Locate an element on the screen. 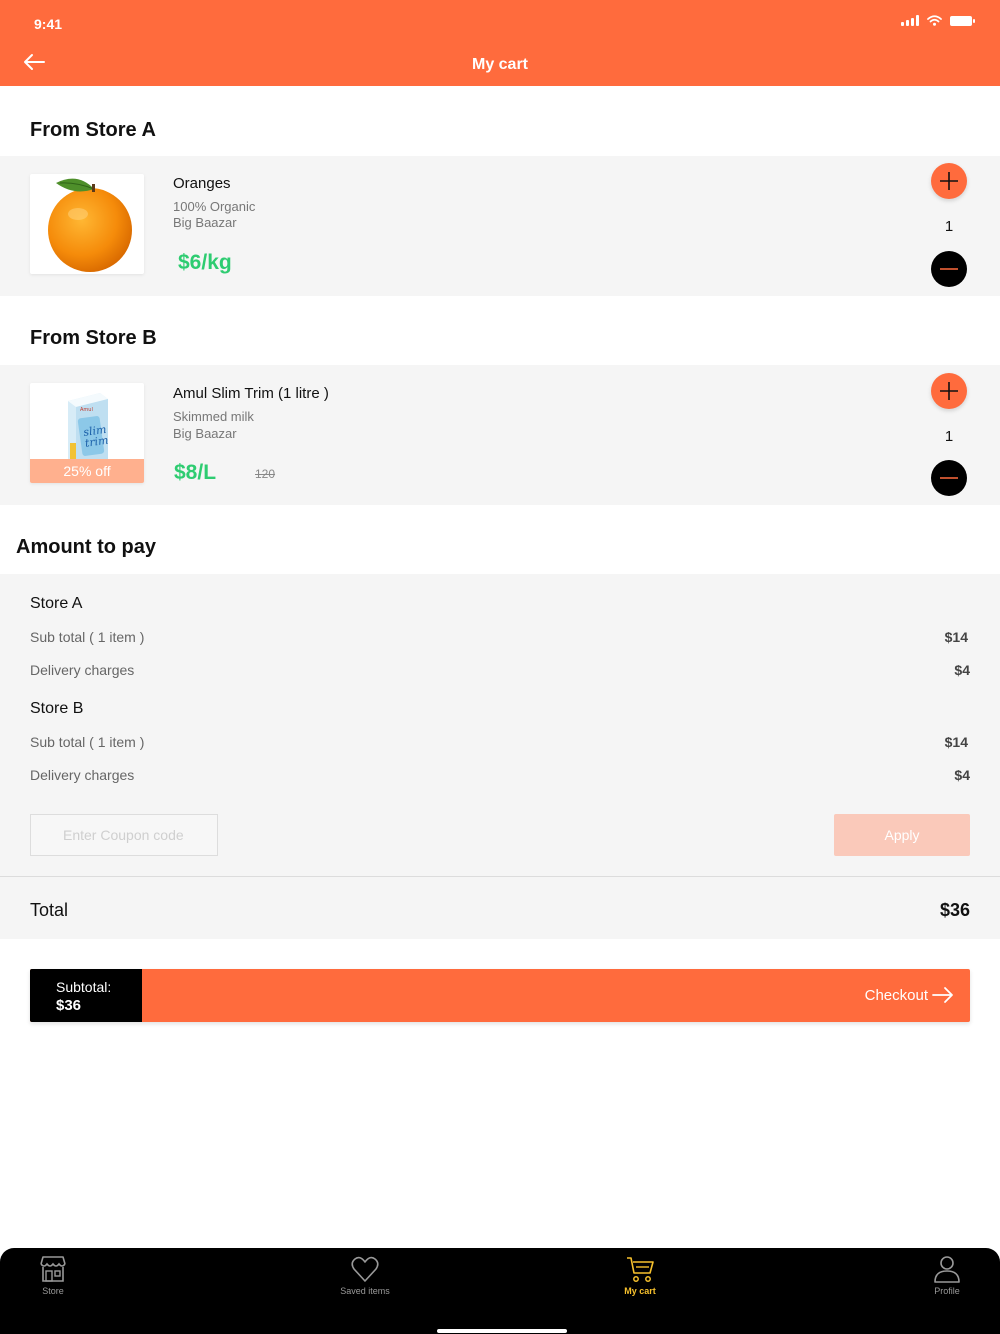  store-icon is located at coordinates (53, 1269).